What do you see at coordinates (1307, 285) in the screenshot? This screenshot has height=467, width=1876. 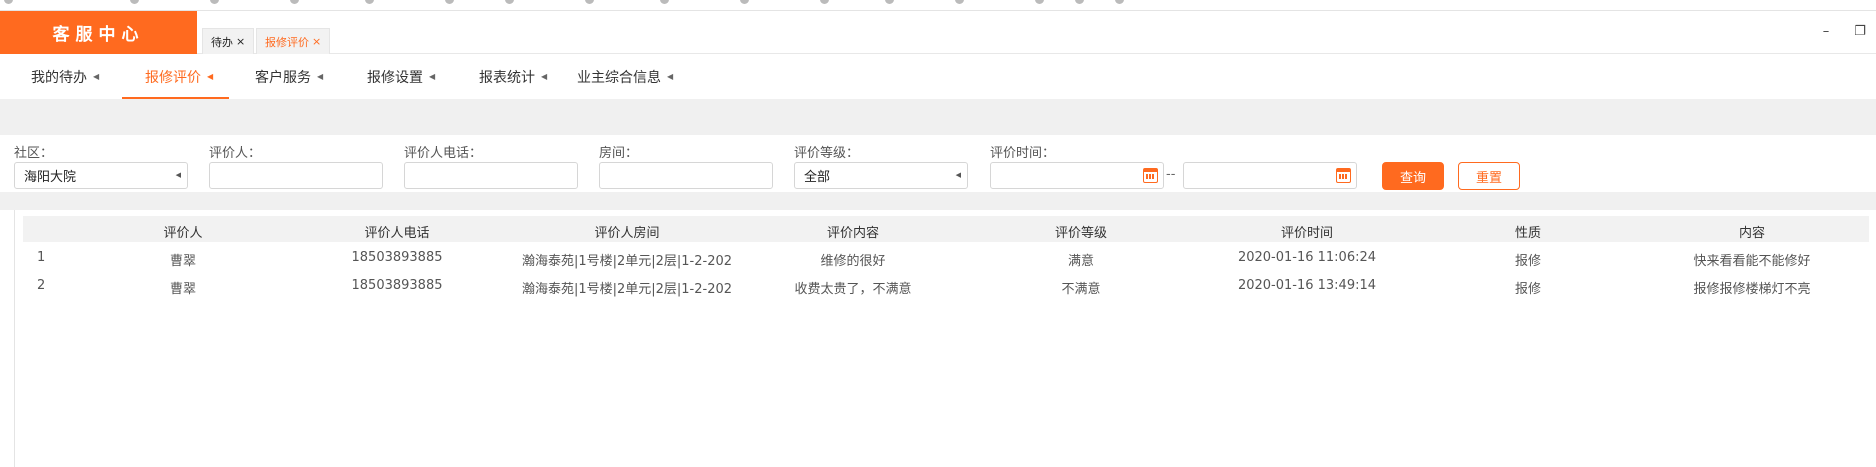 I see `table-cell: 2020-01-16 13:49:14` at bounding box center [1307, 285].